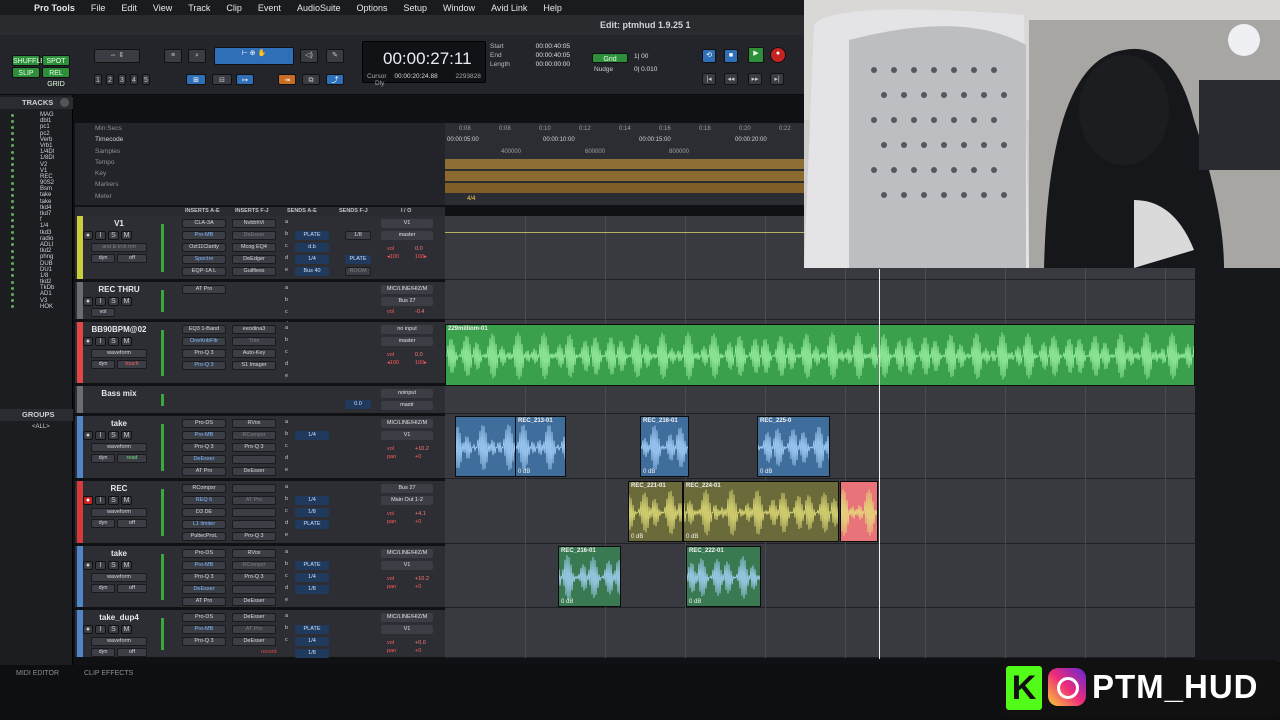 Image resolution: width=1280 pixels, height=720 pixels. What do you see at coordinates (407, 617) in the screenshot?
I see `input-selector: MIC/LINE/HIZ/M` at bounding box center [407, 617].